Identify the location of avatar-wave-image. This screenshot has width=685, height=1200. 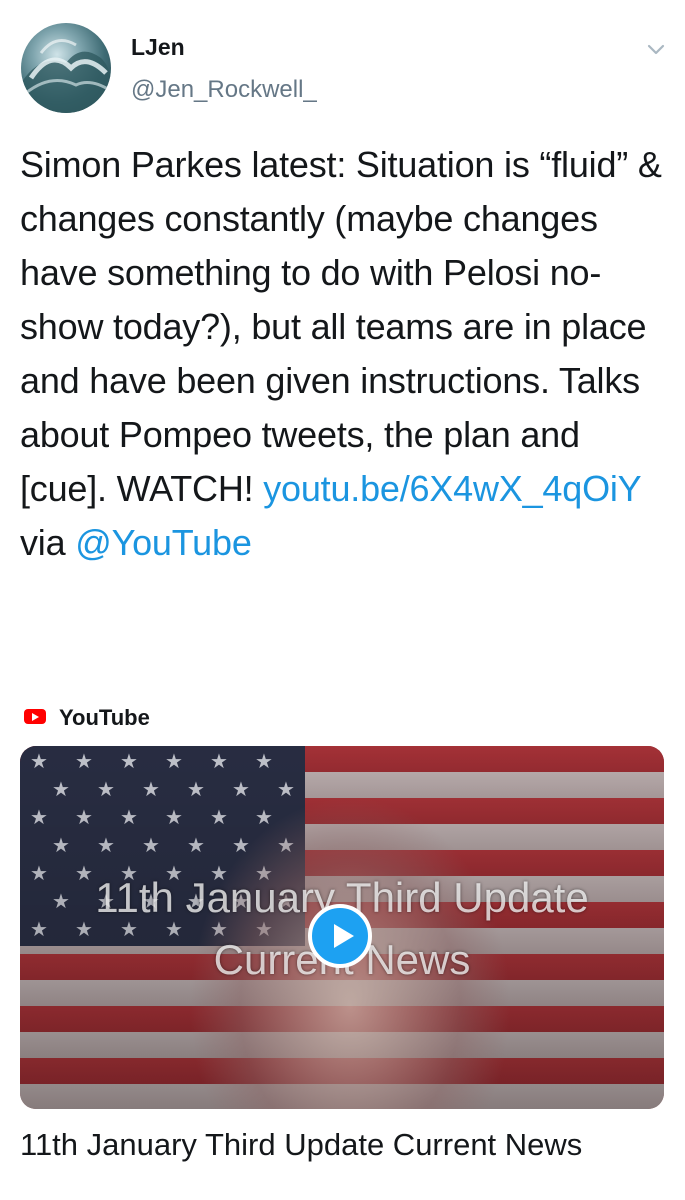
(66, 76).